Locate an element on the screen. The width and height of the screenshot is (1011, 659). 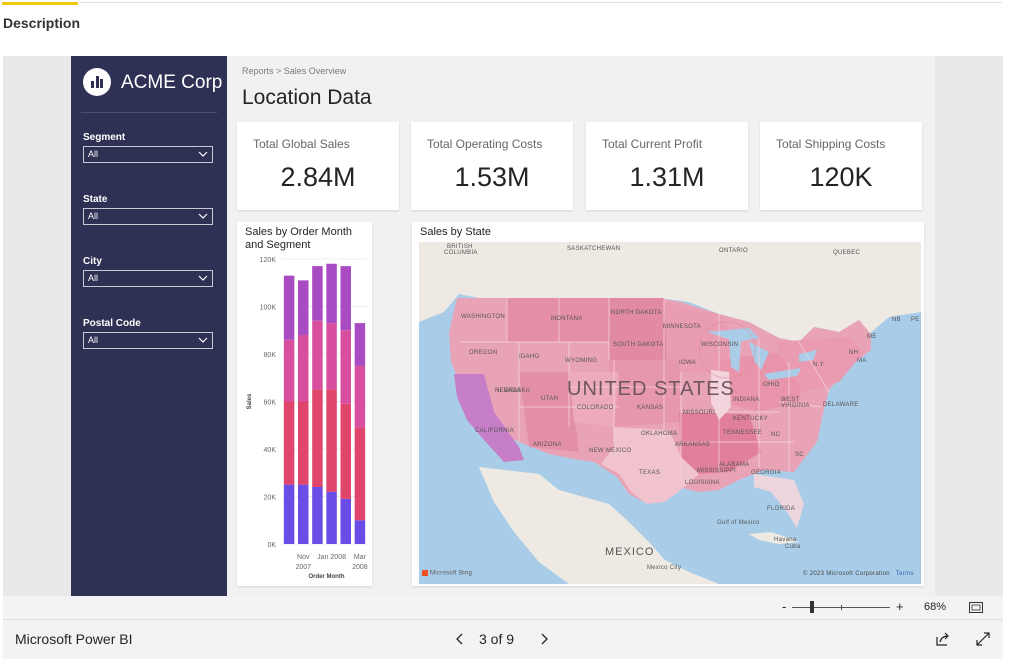
kpi-card-total-global-sales: Total Global Sales 2.84M is located at coordinates (318, 166).